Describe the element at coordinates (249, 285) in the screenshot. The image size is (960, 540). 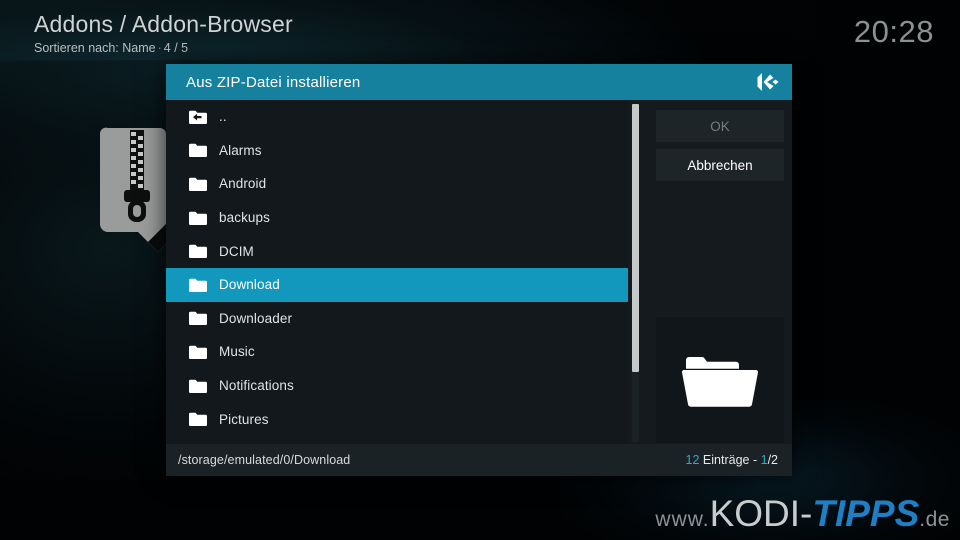
I see `file-row-label: Download` at that location.